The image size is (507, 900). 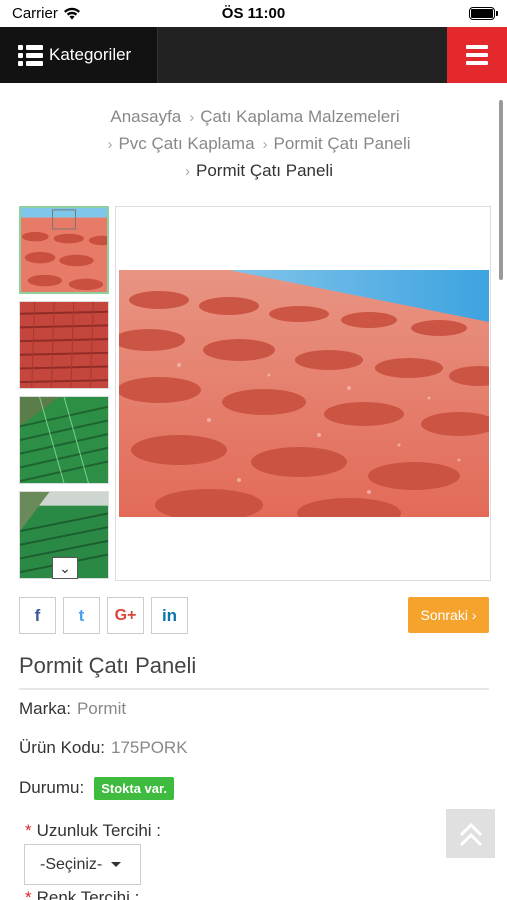 What do you see at coordinates (71, 864) in the screenshot?
I see `length-select-value: -Seçiniz-` at bounding box center [71, 864].